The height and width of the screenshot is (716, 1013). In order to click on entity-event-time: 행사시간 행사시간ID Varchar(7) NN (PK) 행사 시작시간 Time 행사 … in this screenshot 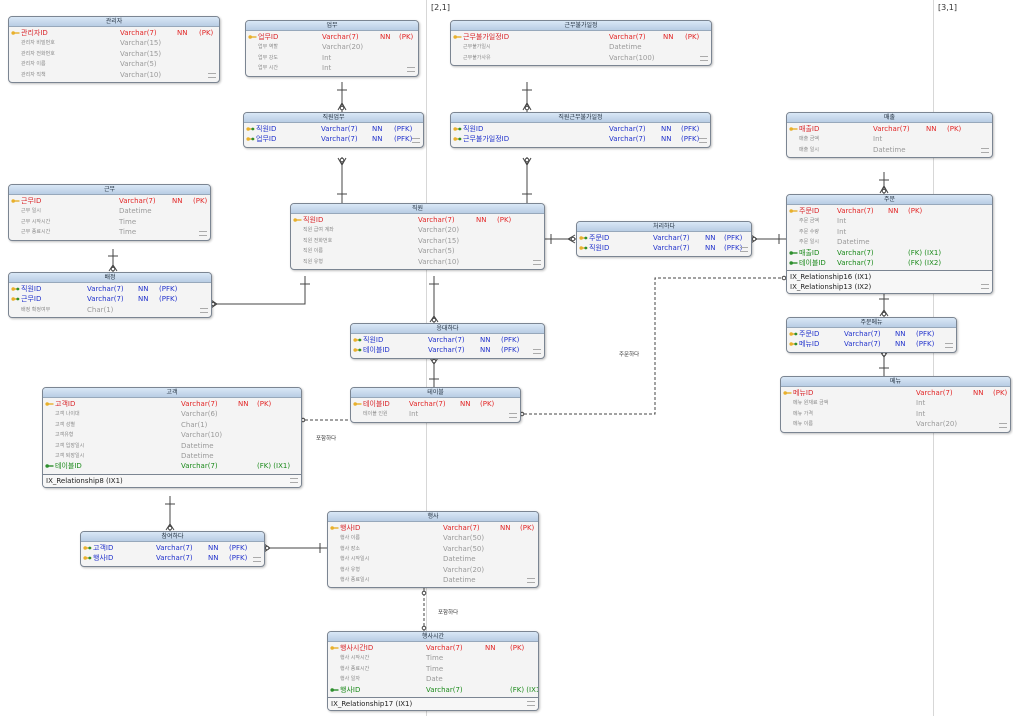, I will do `click(433, 671)`.